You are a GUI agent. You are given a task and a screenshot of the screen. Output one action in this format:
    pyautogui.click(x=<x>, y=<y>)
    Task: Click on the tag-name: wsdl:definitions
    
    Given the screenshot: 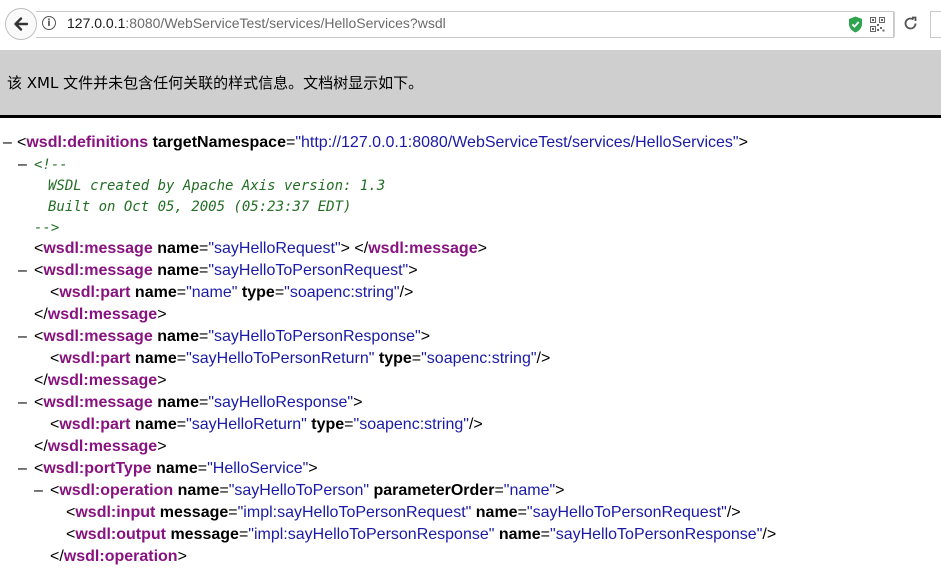 What is the action you would take?
    pyautogui.click(x=87, y=142)
    